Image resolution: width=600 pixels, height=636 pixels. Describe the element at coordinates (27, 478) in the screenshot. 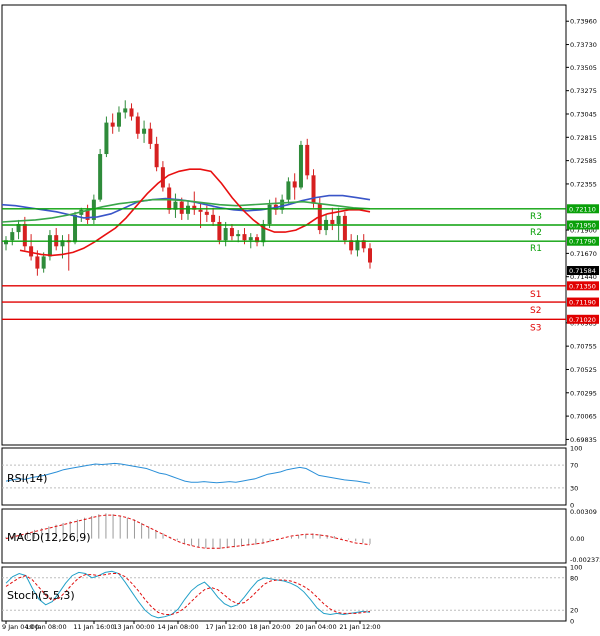

I see `rsi-title: RSI(14)` at that location.